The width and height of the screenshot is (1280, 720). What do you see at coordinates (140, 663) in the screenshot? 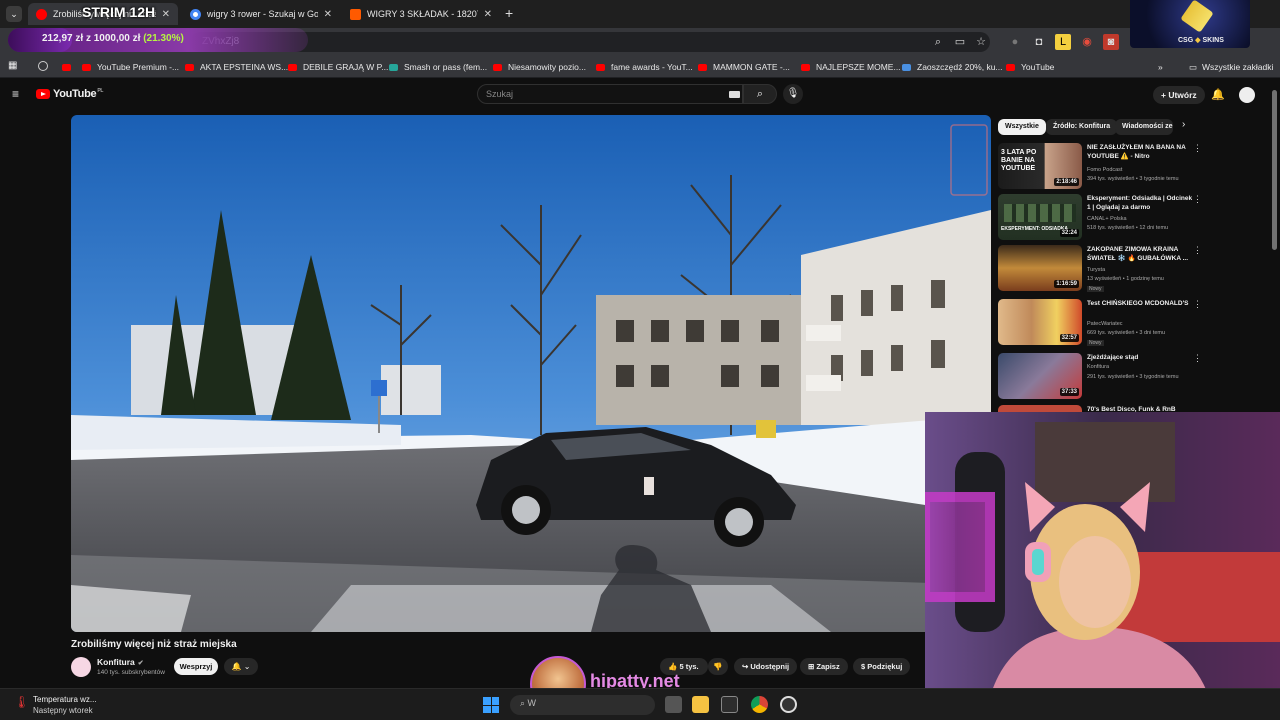
I see `verified-icon: ✔` at bounding box center [140, 663].